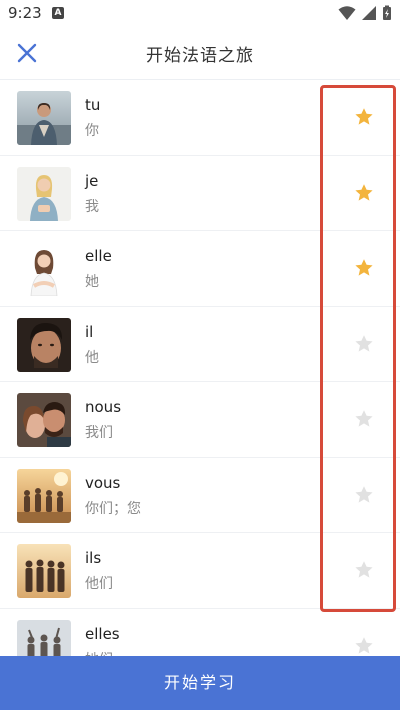 This screenshot has height=710, width=400. I want to click on word-text: il, so click(89, 331).